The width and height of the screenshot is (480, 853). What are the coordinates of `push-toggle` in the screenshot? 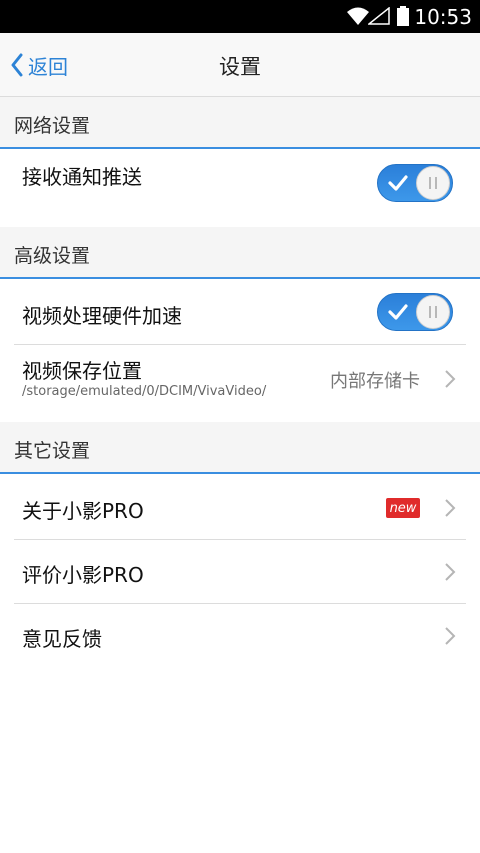 It's located at (415, 183).